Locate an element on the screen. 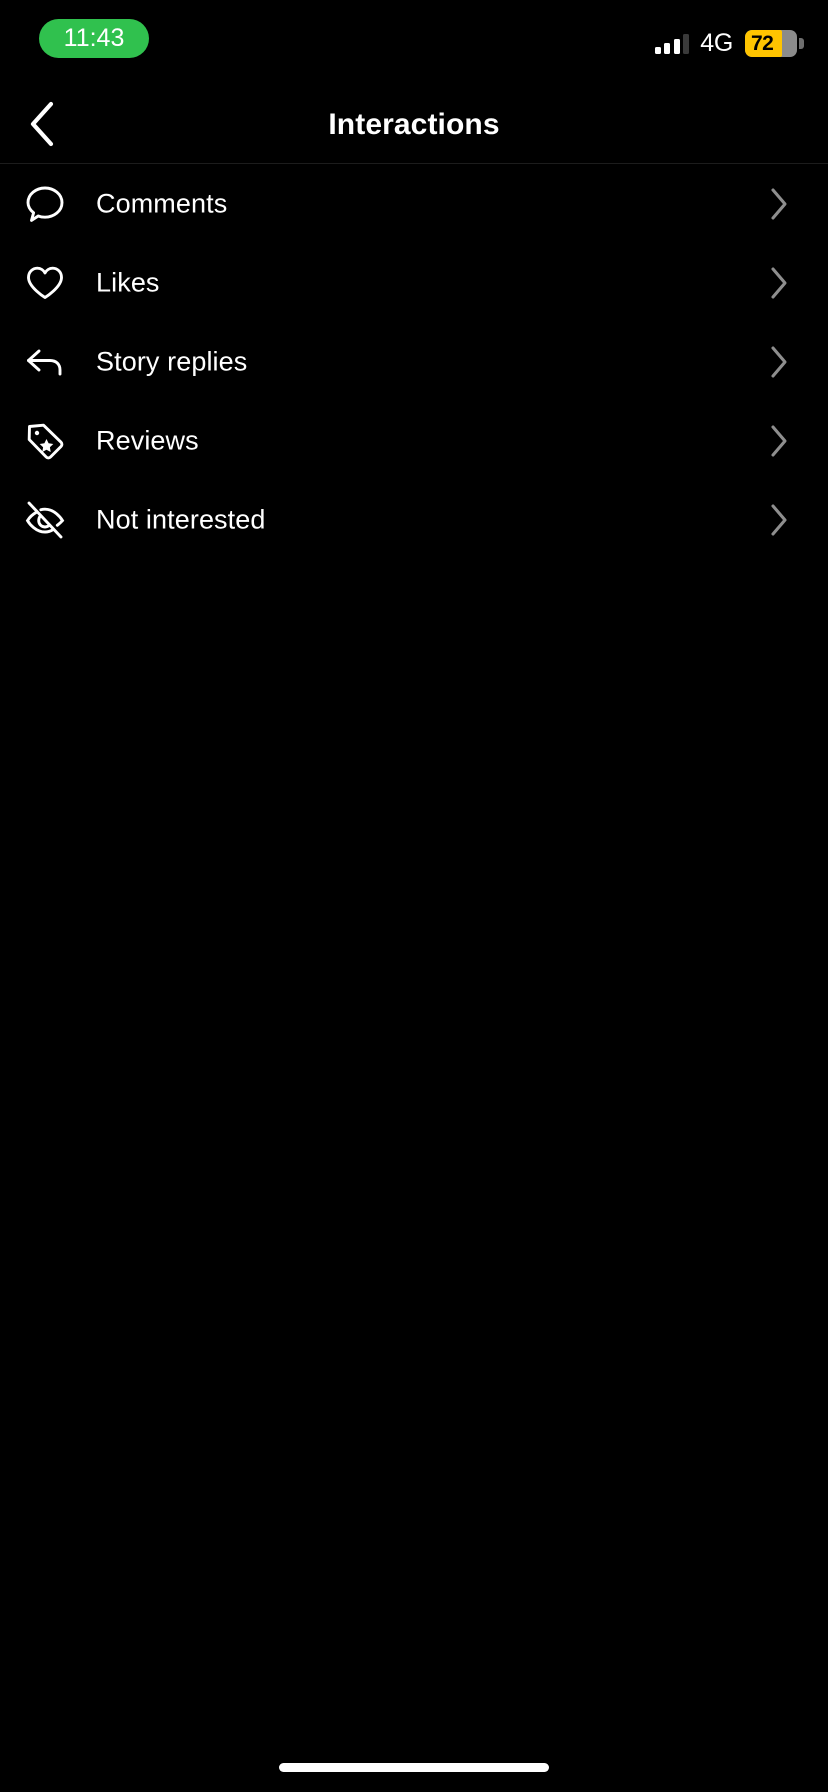 The height and width of the screenshot is (1792, 828). tag-star-icon is located at coordinates (45, 441).